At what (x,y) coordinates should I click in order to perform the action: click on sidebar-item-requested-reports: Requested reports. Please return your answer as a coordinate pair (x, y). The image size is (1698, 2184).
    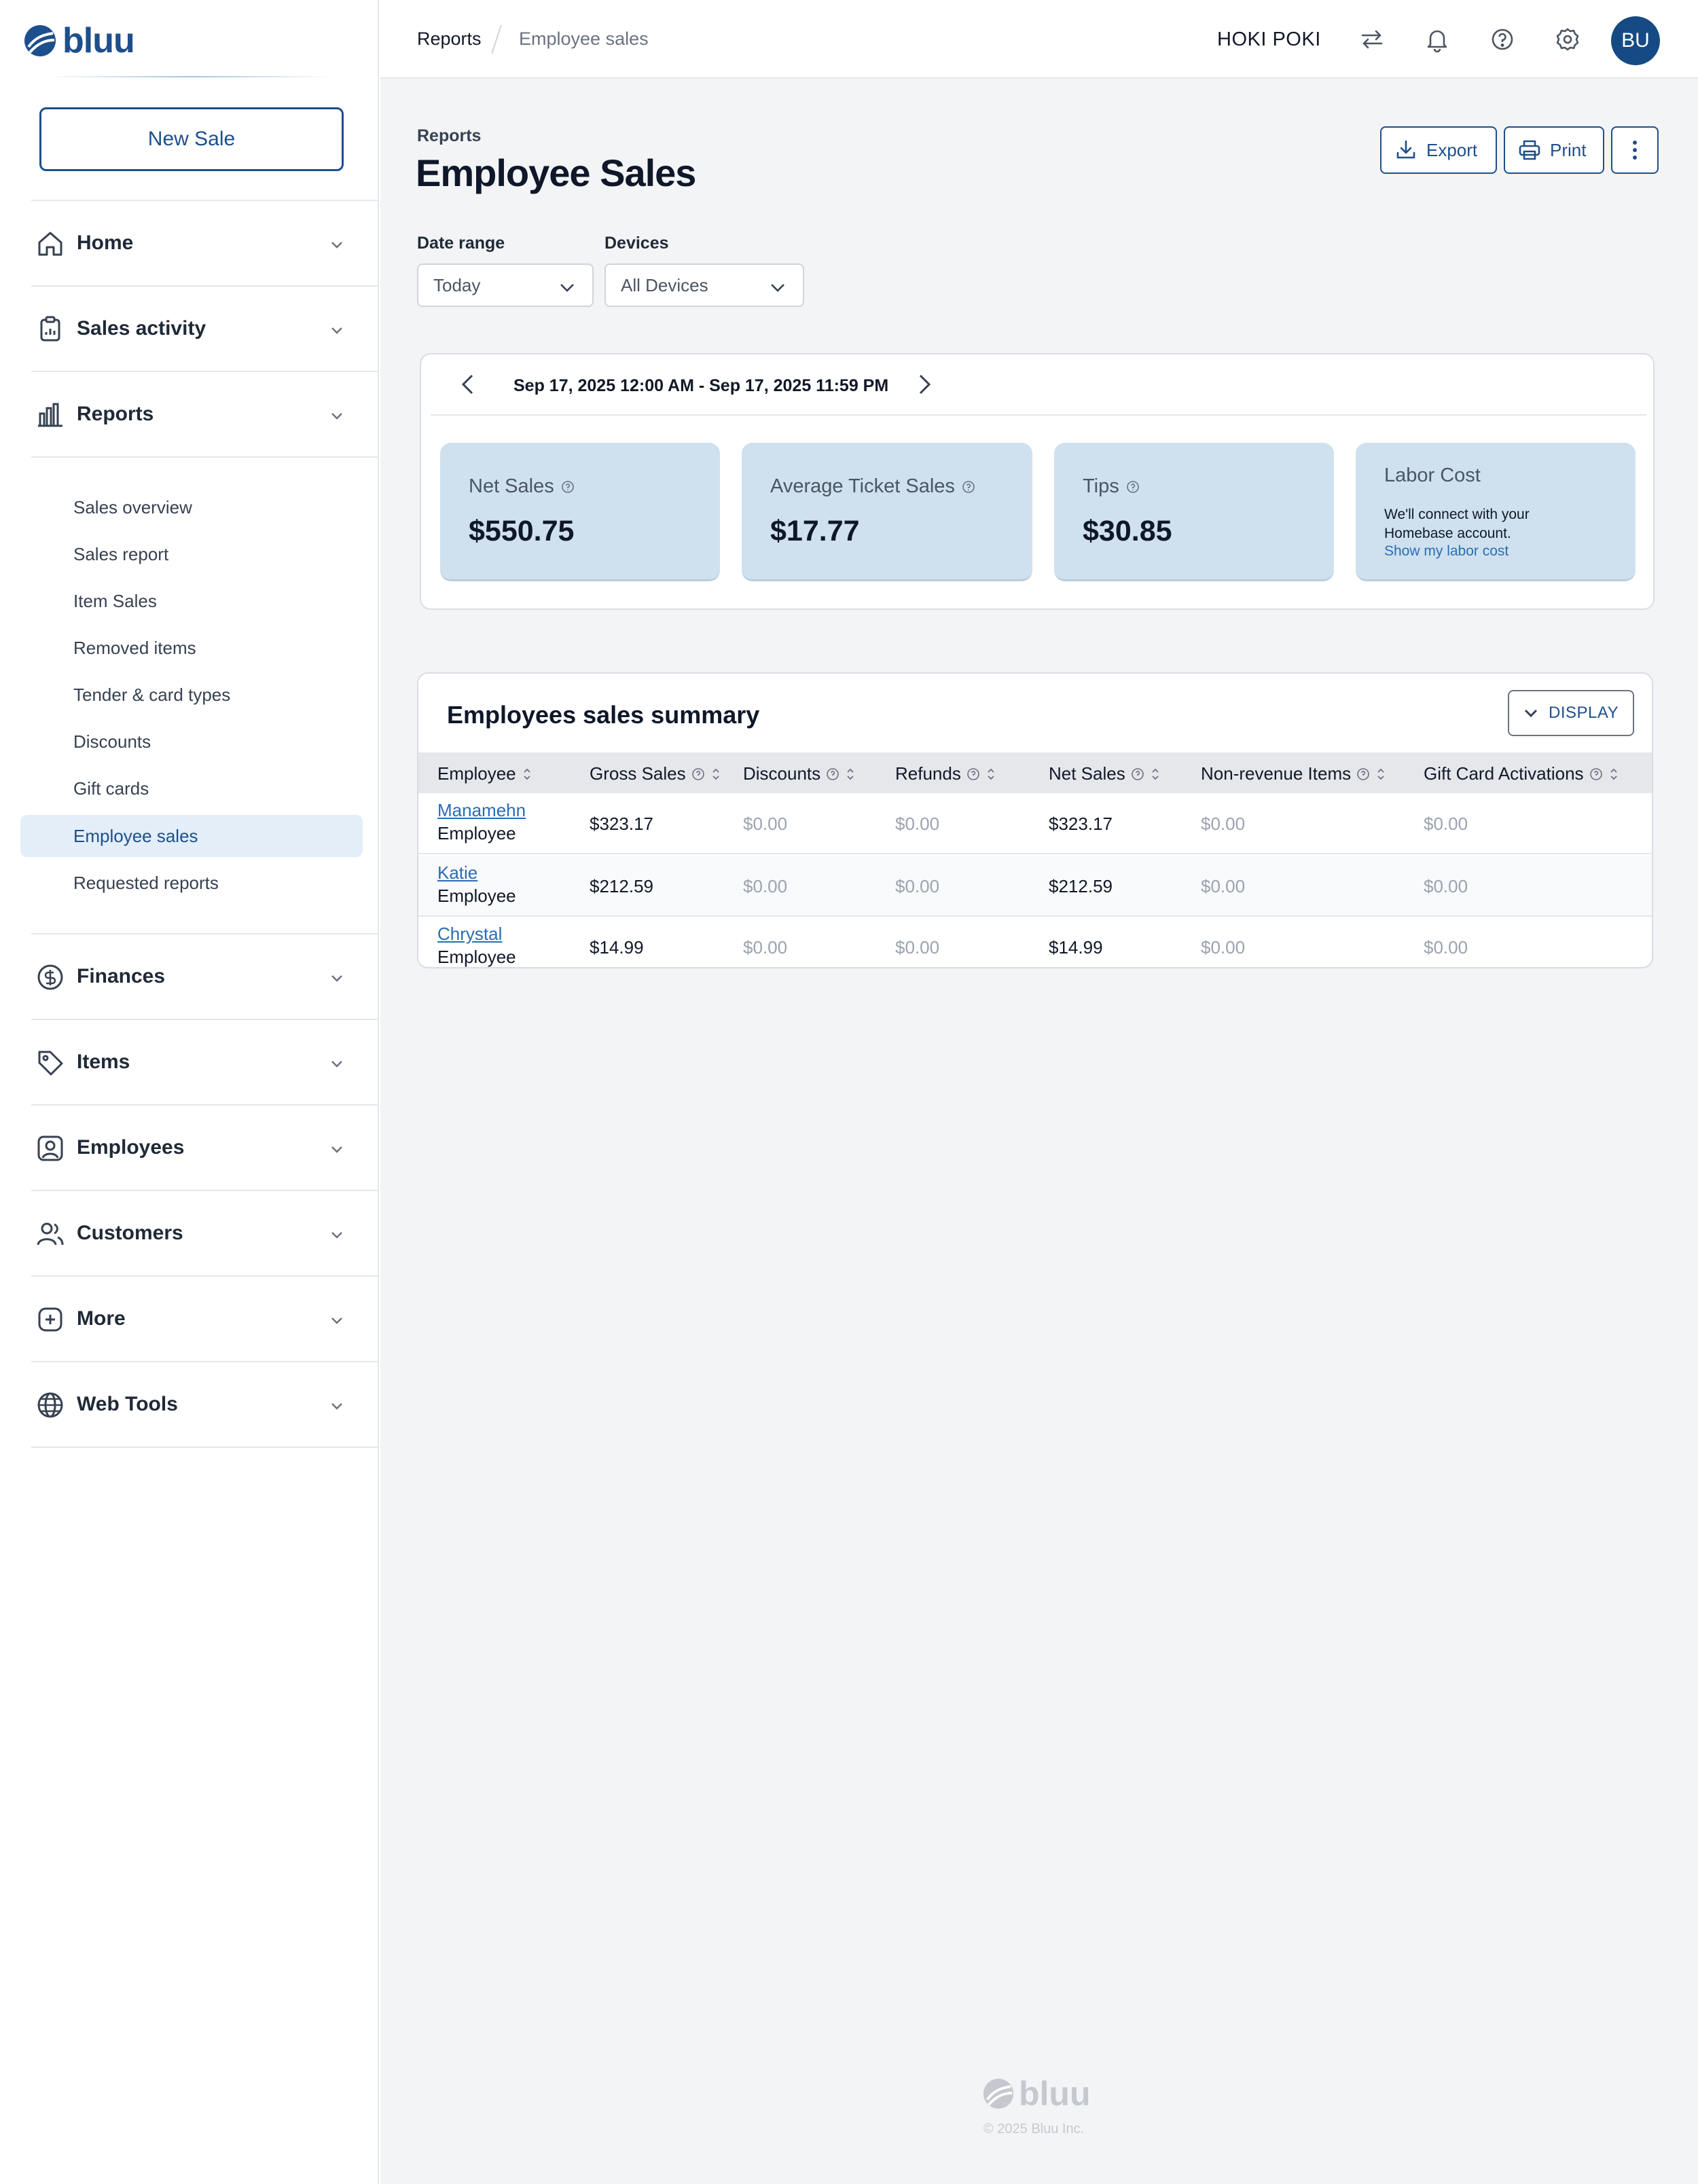
    Looking at the image, I should click on (192, 883).